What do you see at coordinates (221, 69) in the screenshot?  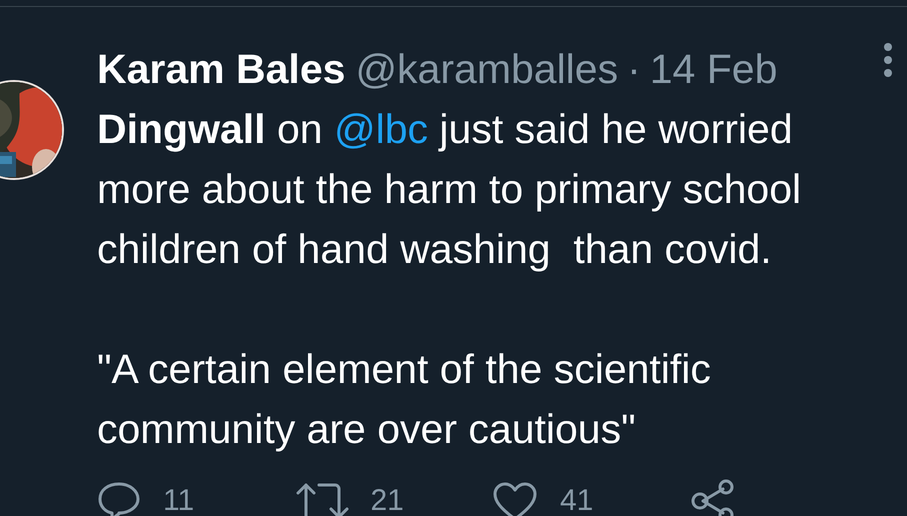 I see `author-name: Karam Bales` at bounding box center [221, 69].